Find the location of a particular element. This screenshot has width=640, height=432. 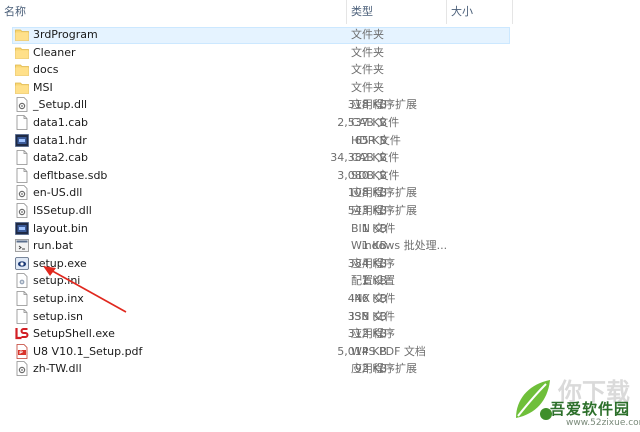

watermark-brand: 吾爱软件园 is located at coordinates (590, 409).